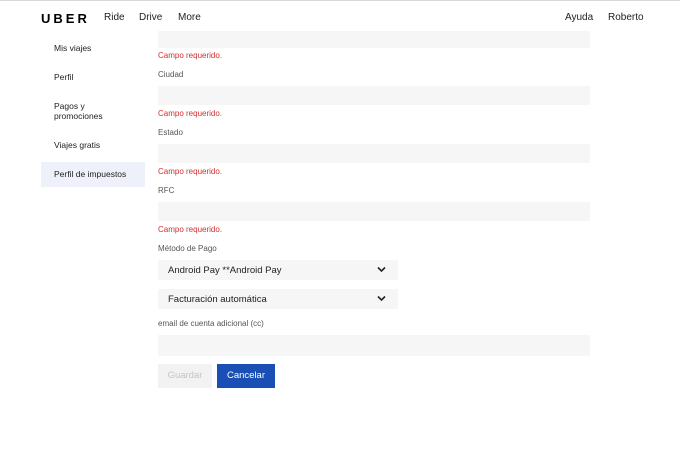 This screenshot has height=471, width=680. Describe the element at coordinates (579, 17) in the screenshot. I see `nav-help-link: Ayuda` at that location.